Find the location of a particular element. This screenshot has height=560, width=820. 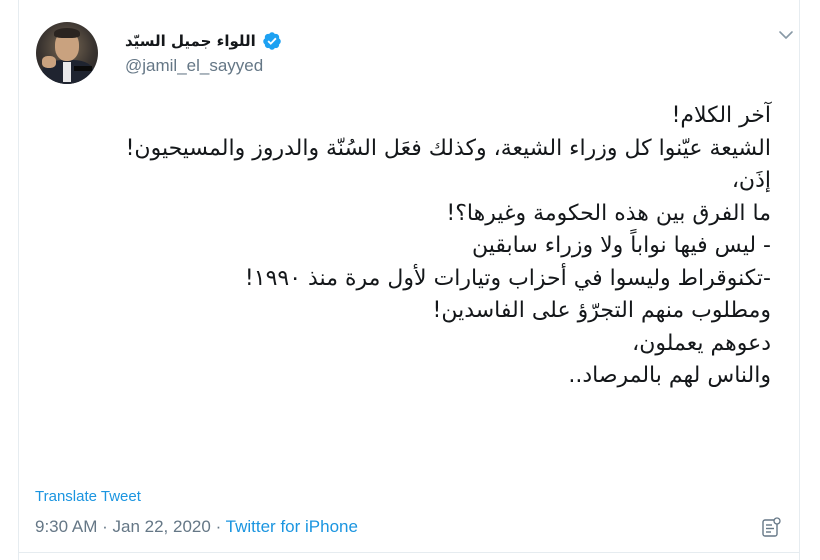

verified-badge-icon is located at coordinates (272, 41).